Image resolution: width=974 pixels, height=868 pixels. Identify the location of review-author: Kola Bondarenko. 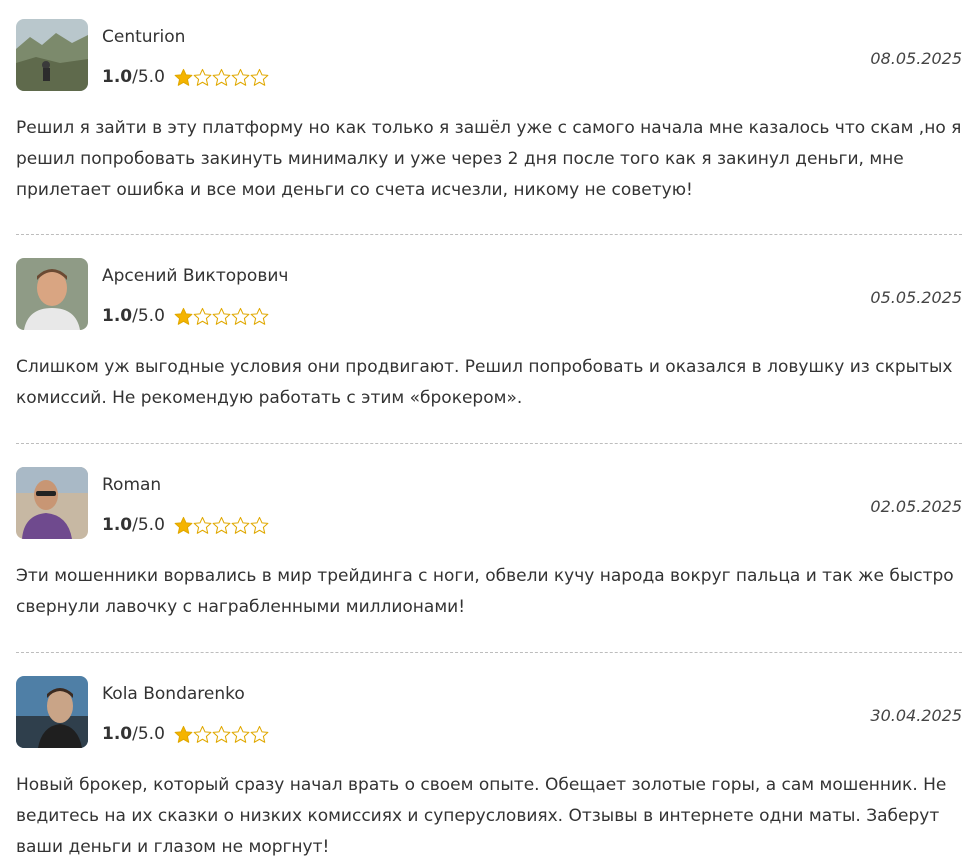
(173, 694).